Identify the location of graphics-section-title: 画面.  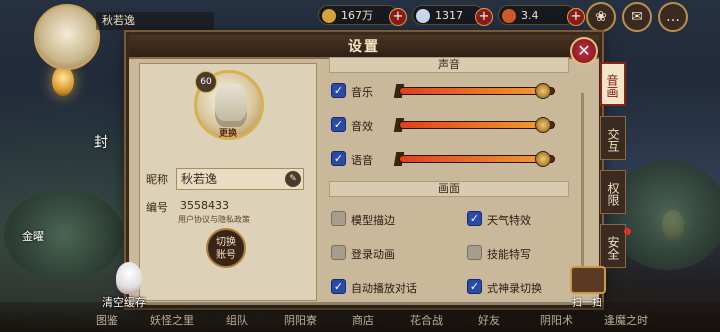
(449, 189).